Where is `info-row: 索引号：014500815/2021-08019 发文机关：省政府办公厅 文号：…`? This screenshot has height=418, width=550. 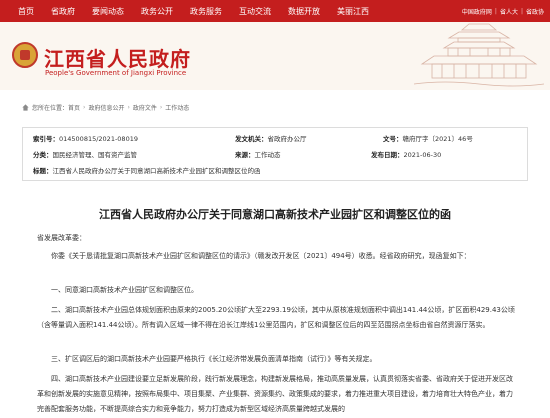
info-row: 索引号：014500815/2021-08019 发文机关：省政府办公厅 文号：… is located at coordinates (275, 139).